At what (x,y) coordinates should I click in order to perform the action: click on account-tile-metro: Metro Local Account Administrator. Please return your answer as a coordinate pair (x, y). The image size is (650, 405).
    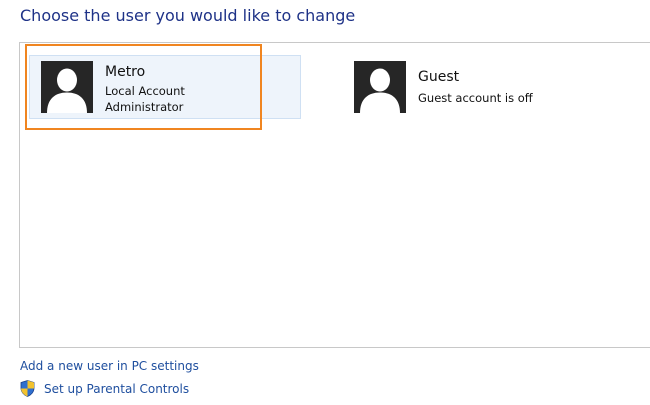
    Looking at the image, I should click on (165, 87).